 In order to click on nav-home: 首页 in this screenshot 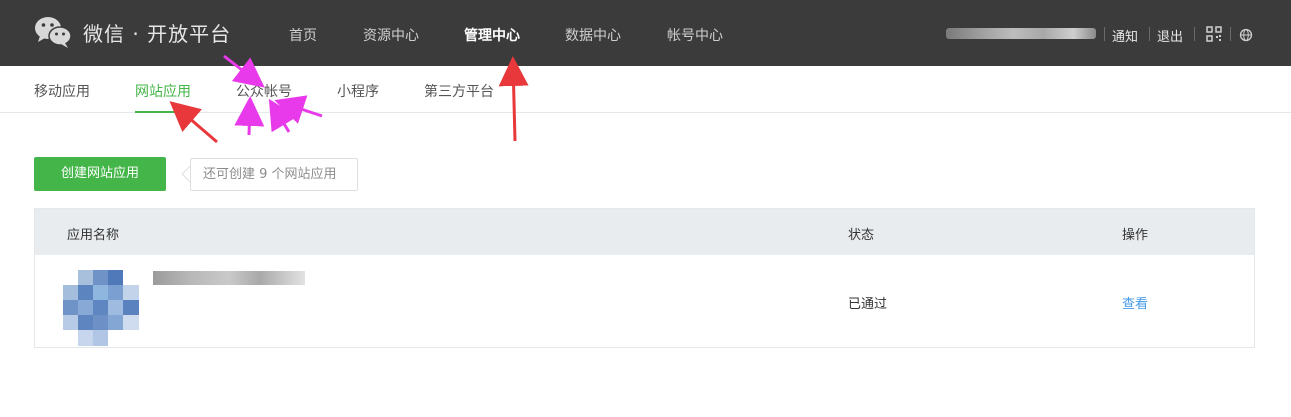, I will do `click(303, 35)`.